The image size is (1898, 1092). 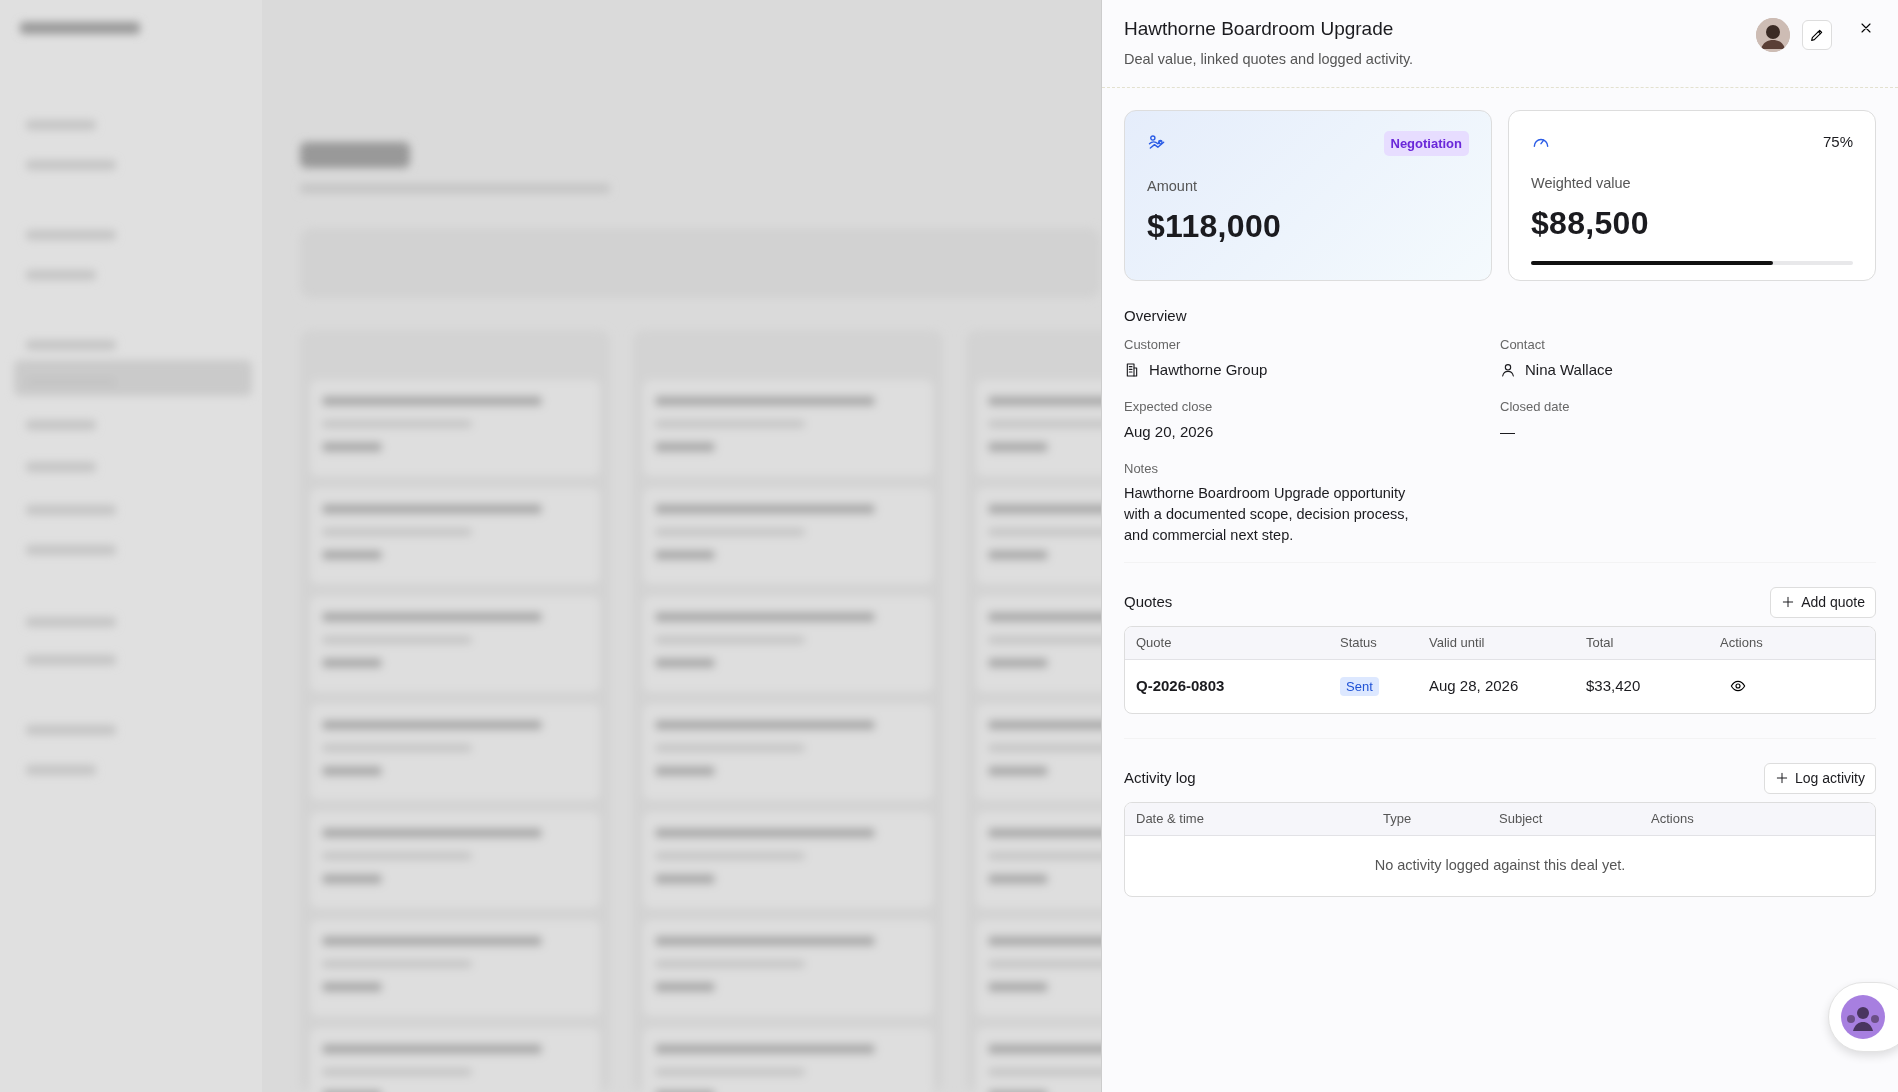 I want to click on status-badge: Sent, so click(x=1359, y=686).